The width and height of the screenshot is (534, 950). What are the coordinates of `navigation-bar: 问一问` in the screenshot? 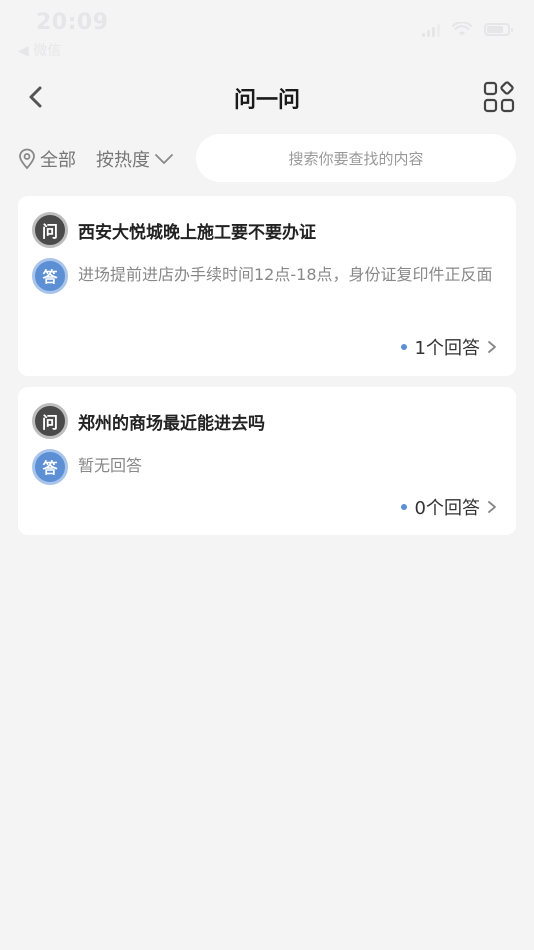 It's located at (267, 97).